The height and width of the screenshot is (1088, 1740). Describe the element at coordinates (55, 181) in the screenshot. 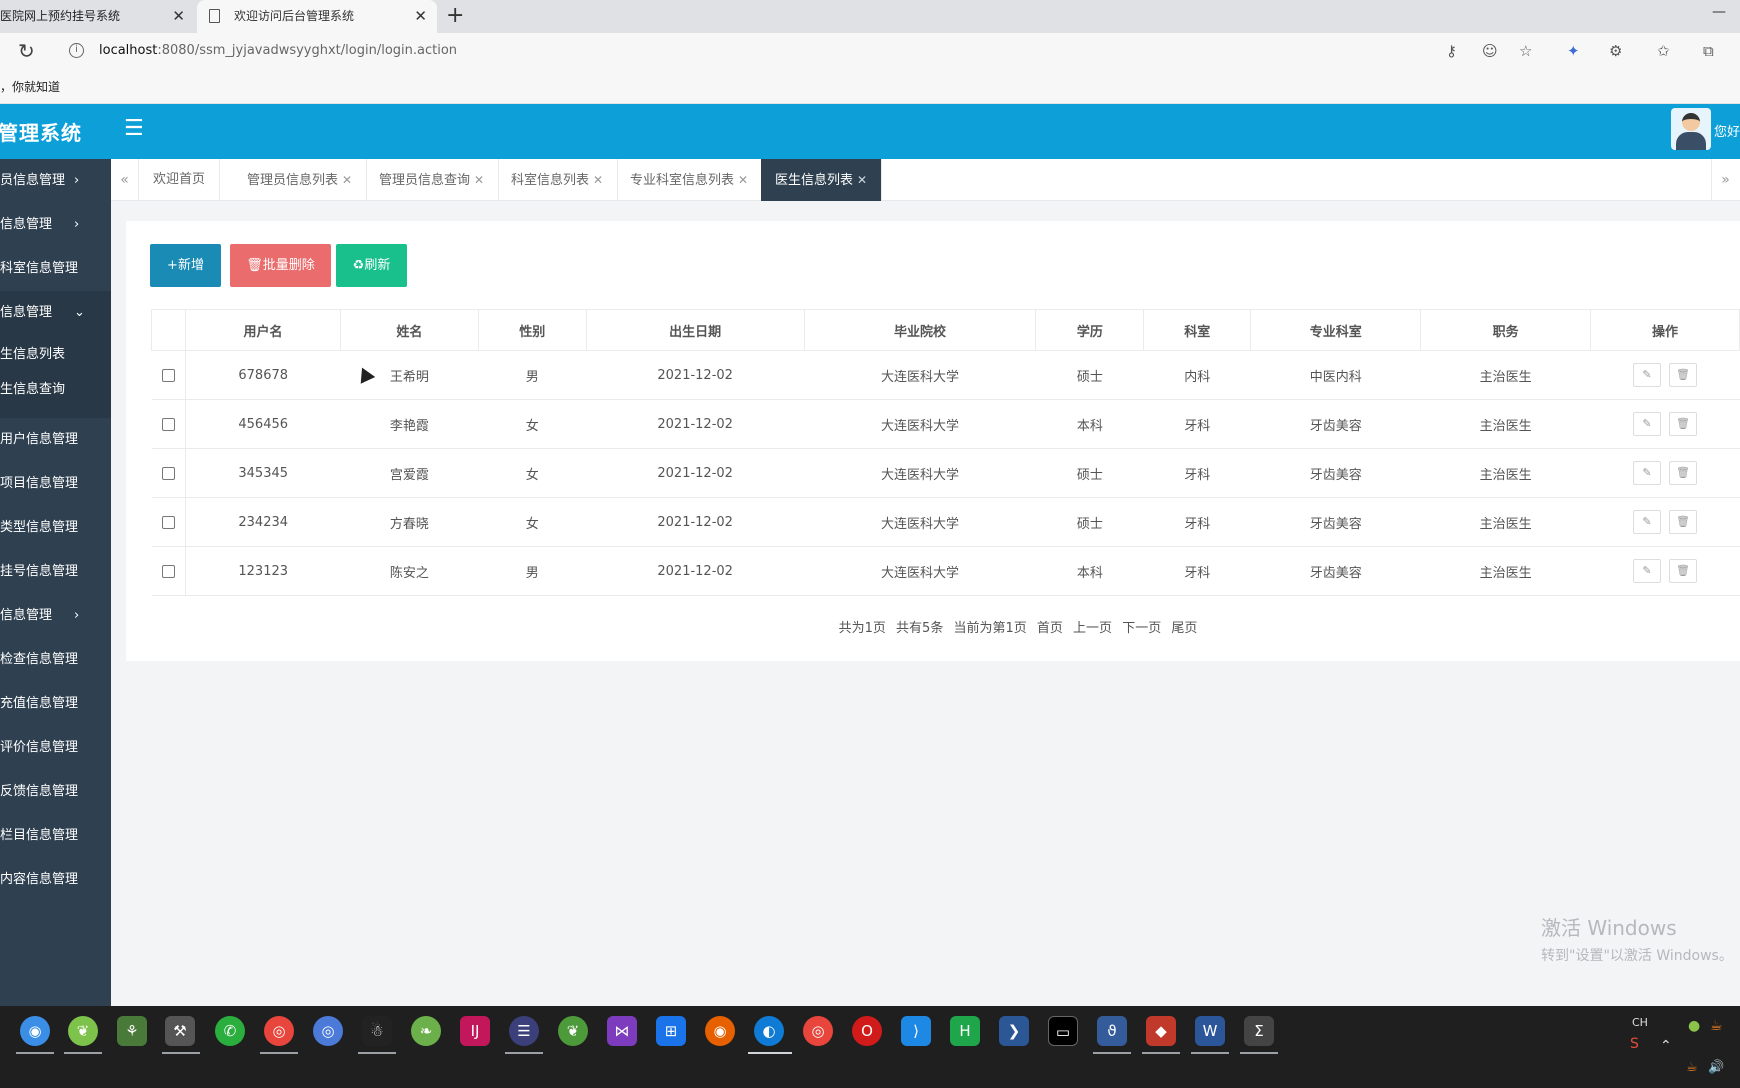

I see `sidebar-item: 员信息管理 ›` at that location.